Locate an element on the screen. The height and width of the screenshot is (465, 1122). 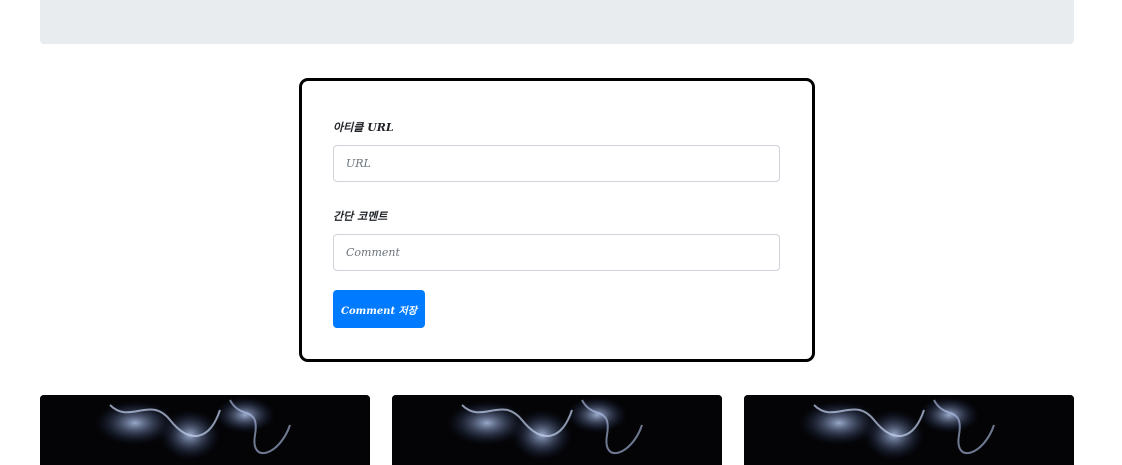
comment-input is located at coordinates (556, 252).